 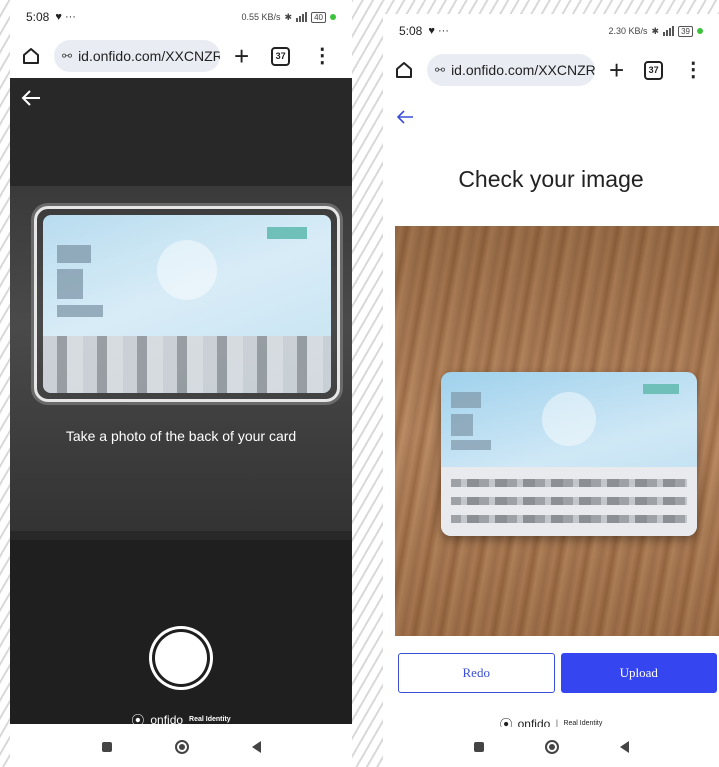 I want to click on status-icons: 2.30 KB/s ✱ 39, so click(x=655, y=31).